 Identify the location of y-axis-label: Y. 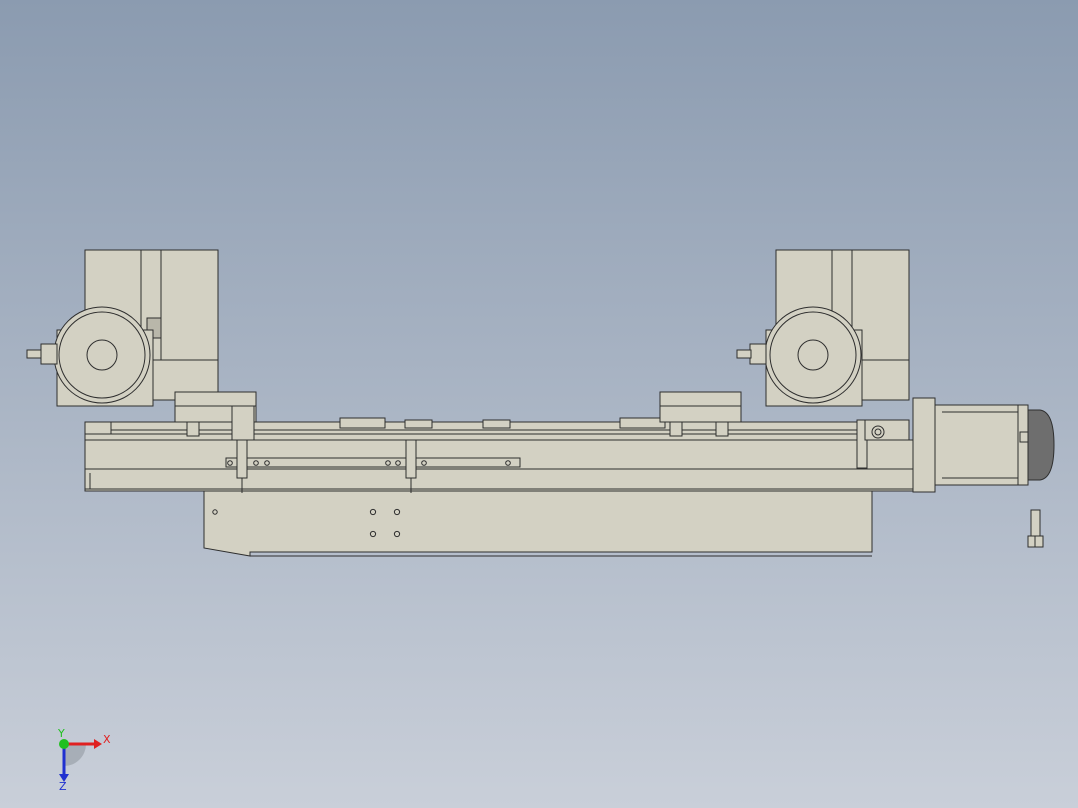
(61, 733).